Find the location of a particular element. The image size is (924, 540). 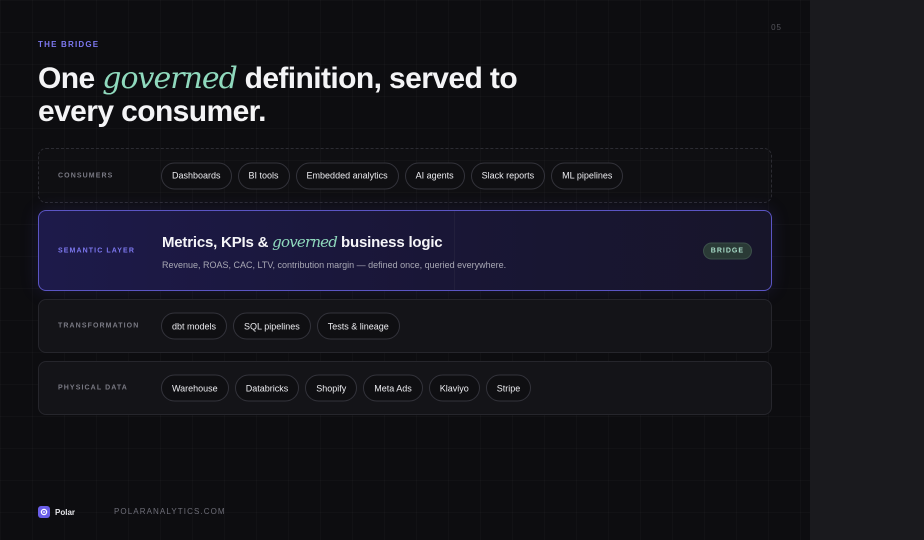

page-number: 05 is located at coordinates (776, 27).